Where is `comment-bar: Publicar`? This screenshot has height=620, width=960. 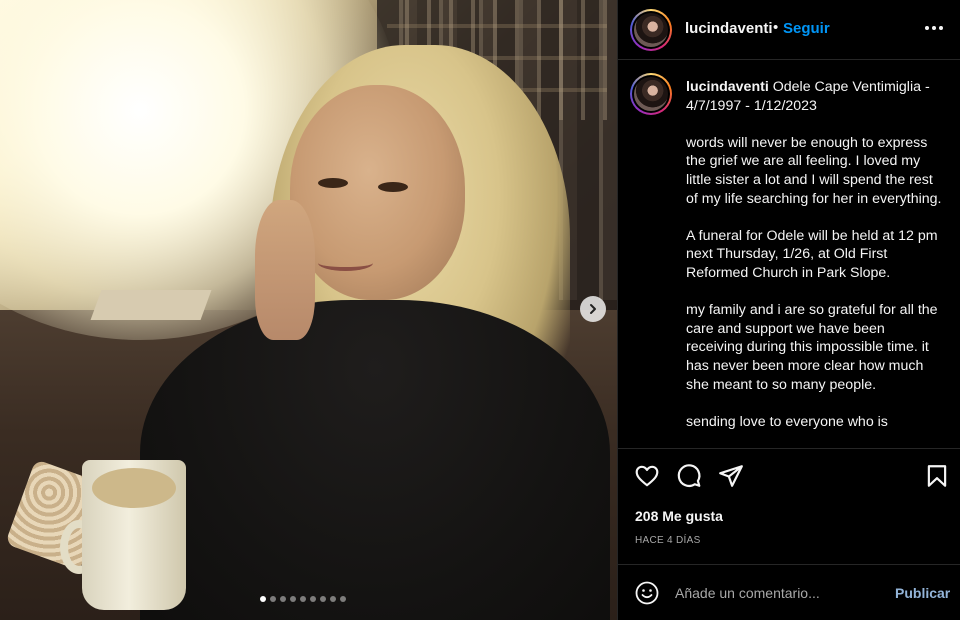
comment-bar: Publicar is located at coordinates (789, 592).